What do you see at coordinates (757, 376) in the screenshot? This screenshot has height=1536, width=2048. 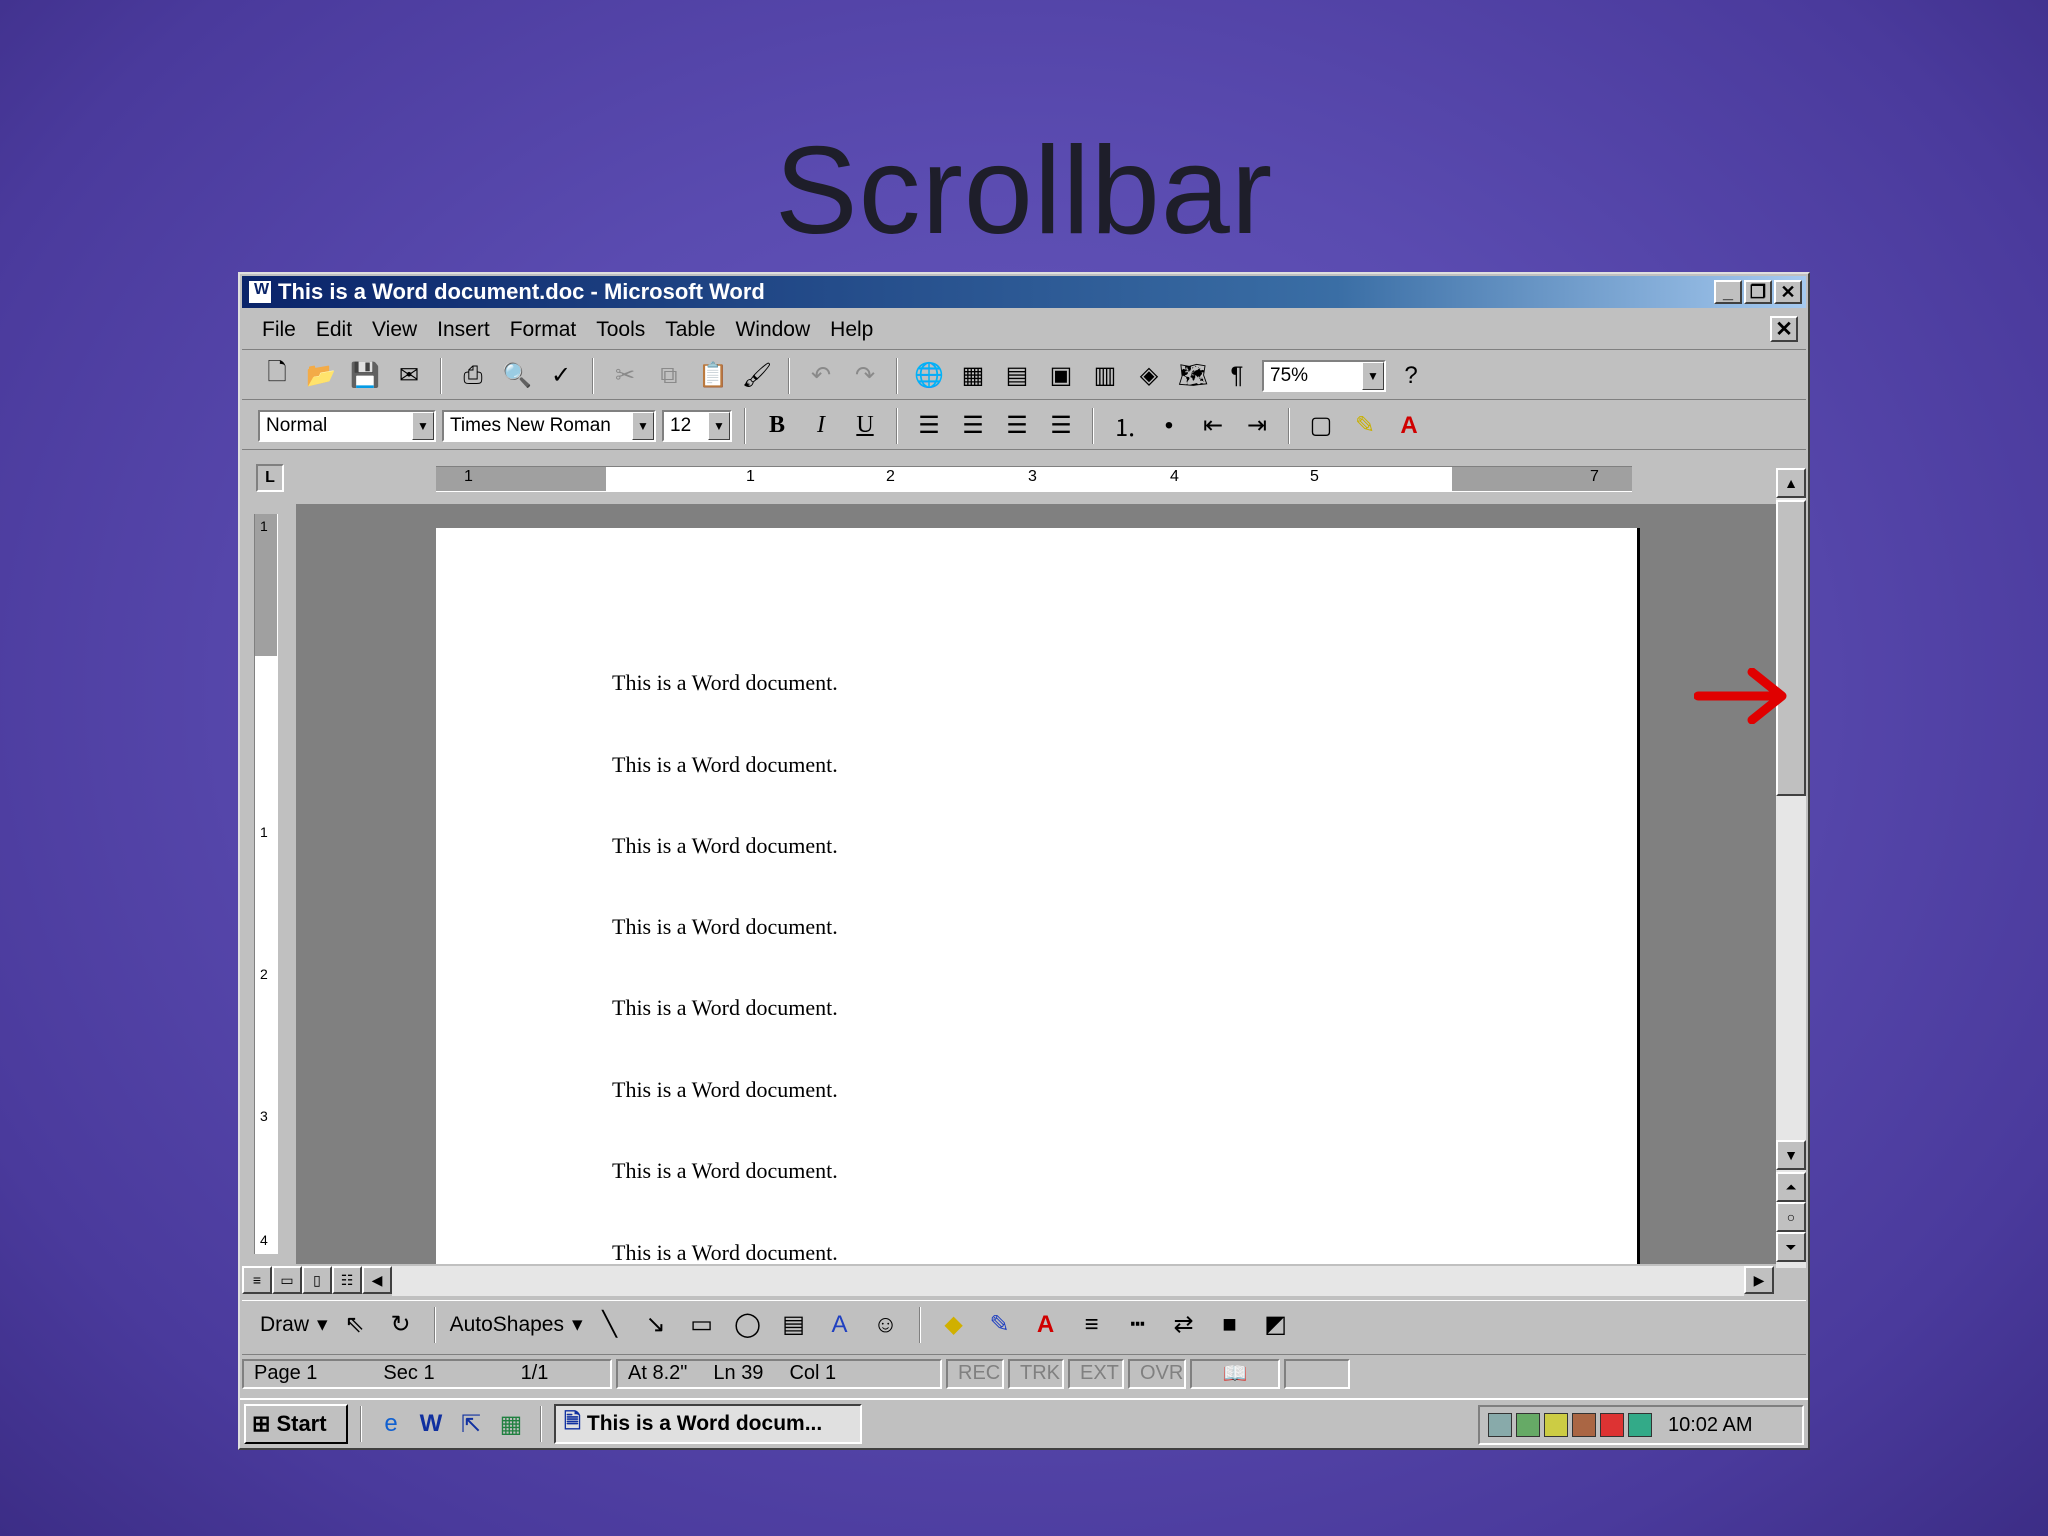 I see `format-painter-icon: 🖌` at bounding box center [757, 376].